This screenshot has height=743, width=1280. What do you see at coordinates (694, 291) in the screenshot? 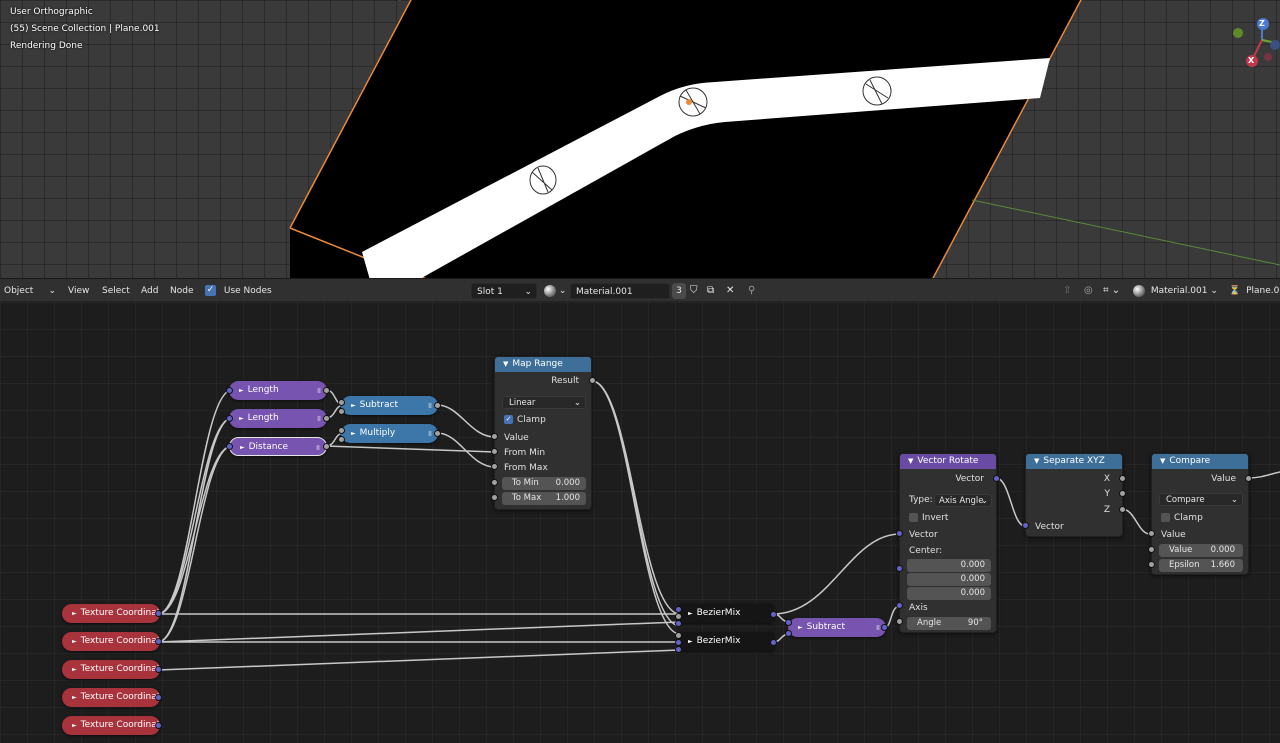
I see `fake-user-shield-icon: ⛉` at bounding box center [694, 291].